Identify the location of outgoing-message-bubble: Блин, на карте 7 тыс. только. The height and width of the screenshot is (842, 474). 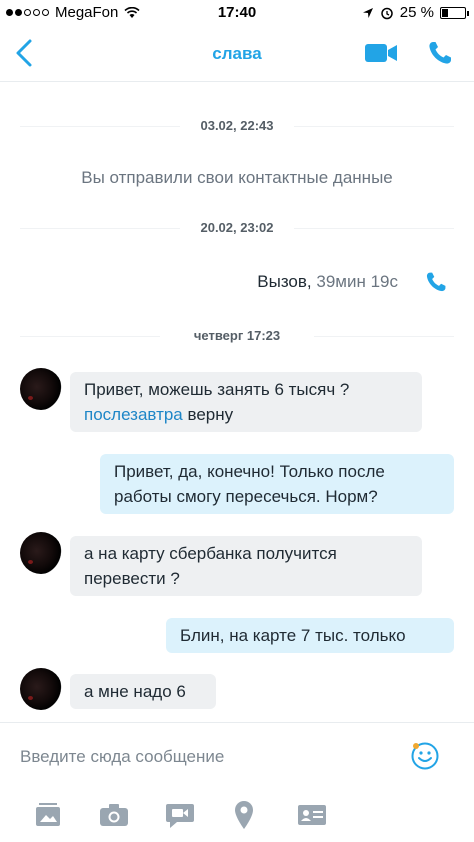
(310, 635).